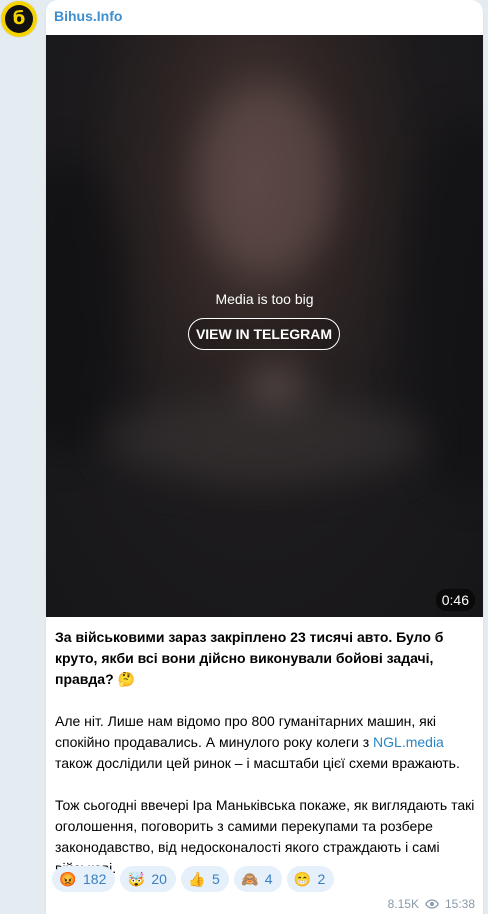 The image size is (488, 914). What do you see at coordinates (459, 904) in the screenshot?
I see `message-time: 15:38` at bounding box center [459, 904].